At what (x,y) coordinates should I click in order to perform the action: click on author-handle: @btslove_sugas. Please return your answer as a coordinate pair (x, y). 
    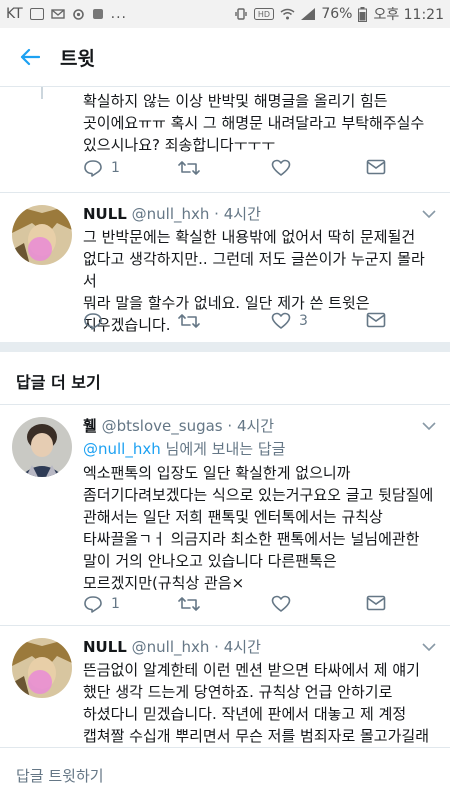
    Looking at the image, I should click on (162, 426).